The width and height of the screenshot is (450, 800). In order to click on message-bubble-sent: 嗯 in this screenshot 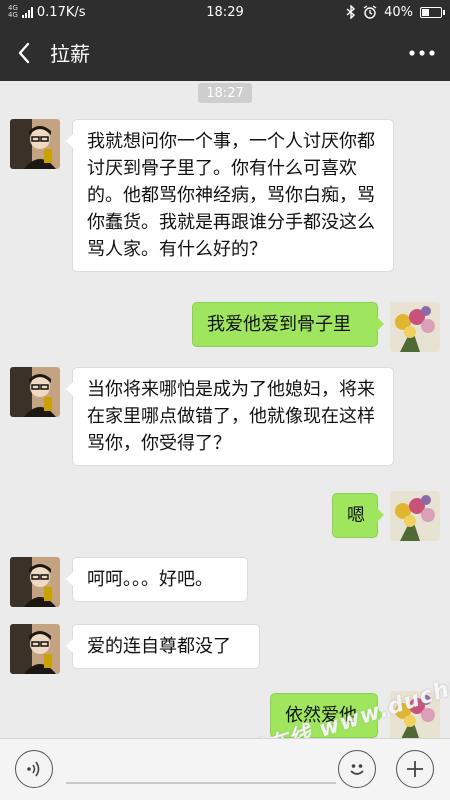, I will do `click(358, 515)`.